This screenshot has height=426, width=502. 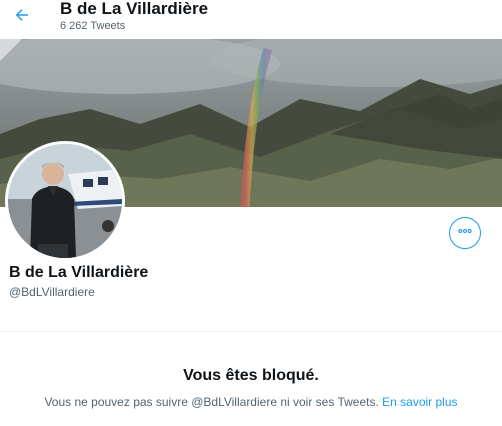 What do you see at coordinates (251, 19) in the screenshot?
I see `profile-header: B de La Villardière 6 262 Tweets` at bounding box center [251, 19].